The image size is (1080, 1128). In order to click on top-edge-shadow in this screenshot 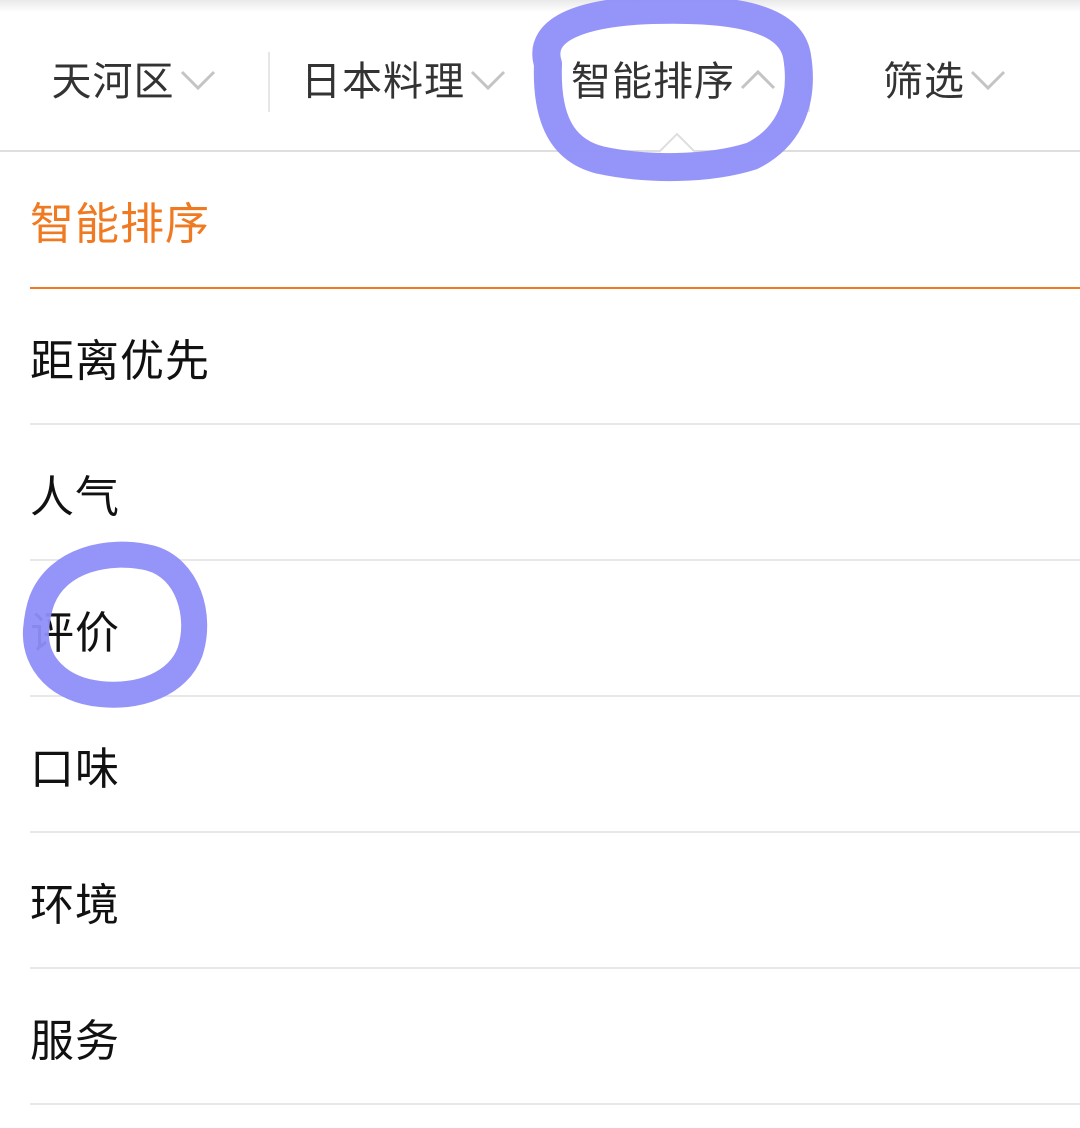, I will do `click(540, 6)`.